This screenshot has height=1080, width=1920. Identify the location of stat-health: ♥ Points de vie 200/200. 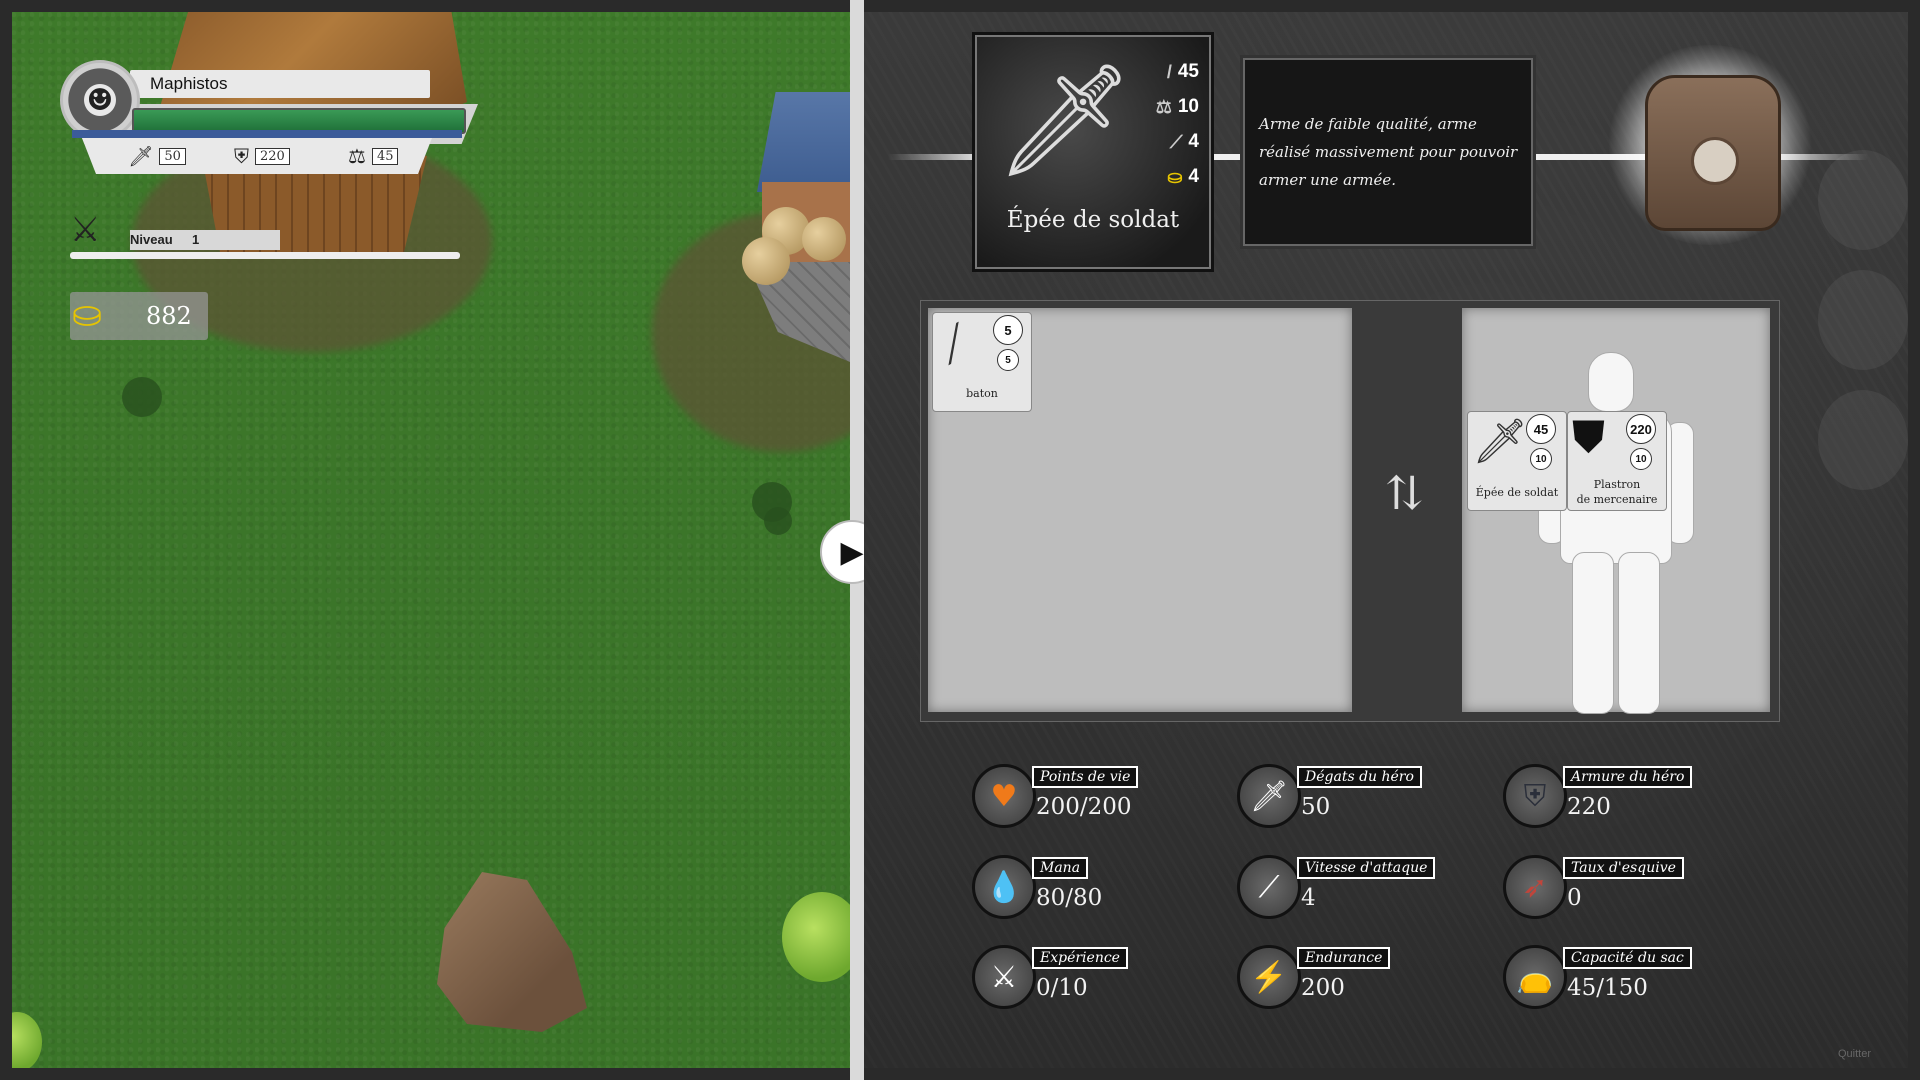
(1082, 796).